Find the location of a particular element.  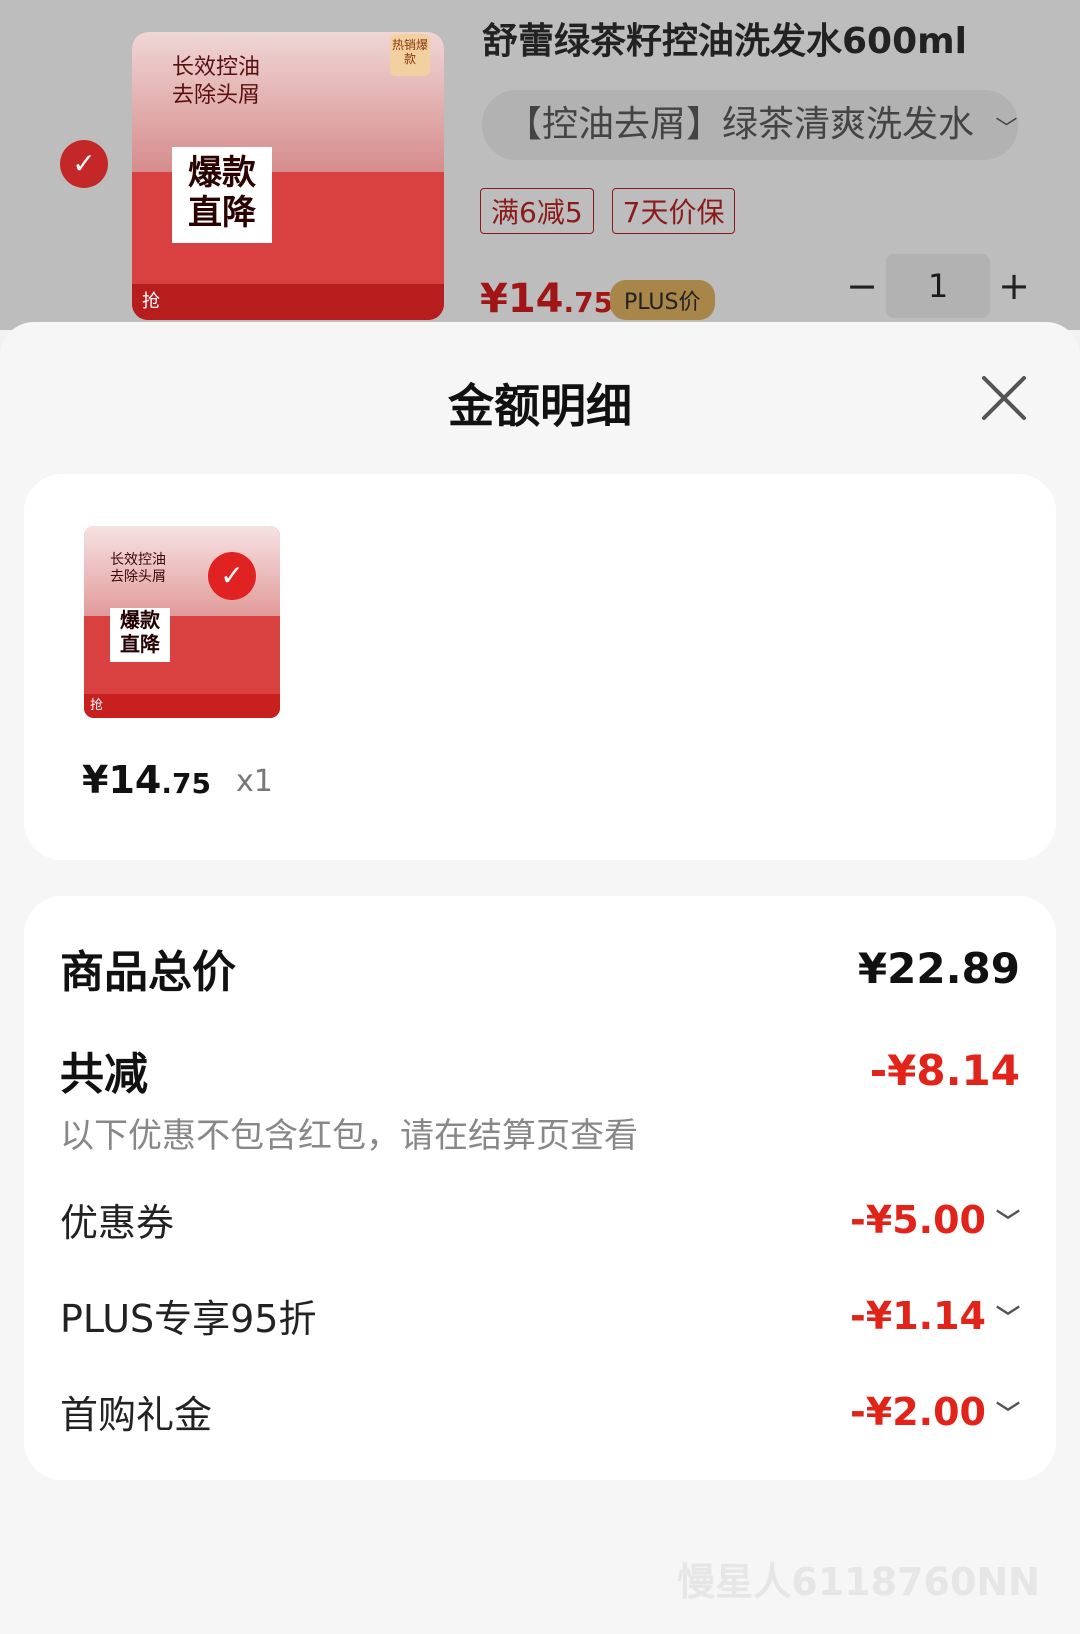

close-icon is located at coordinates (1004, 398).